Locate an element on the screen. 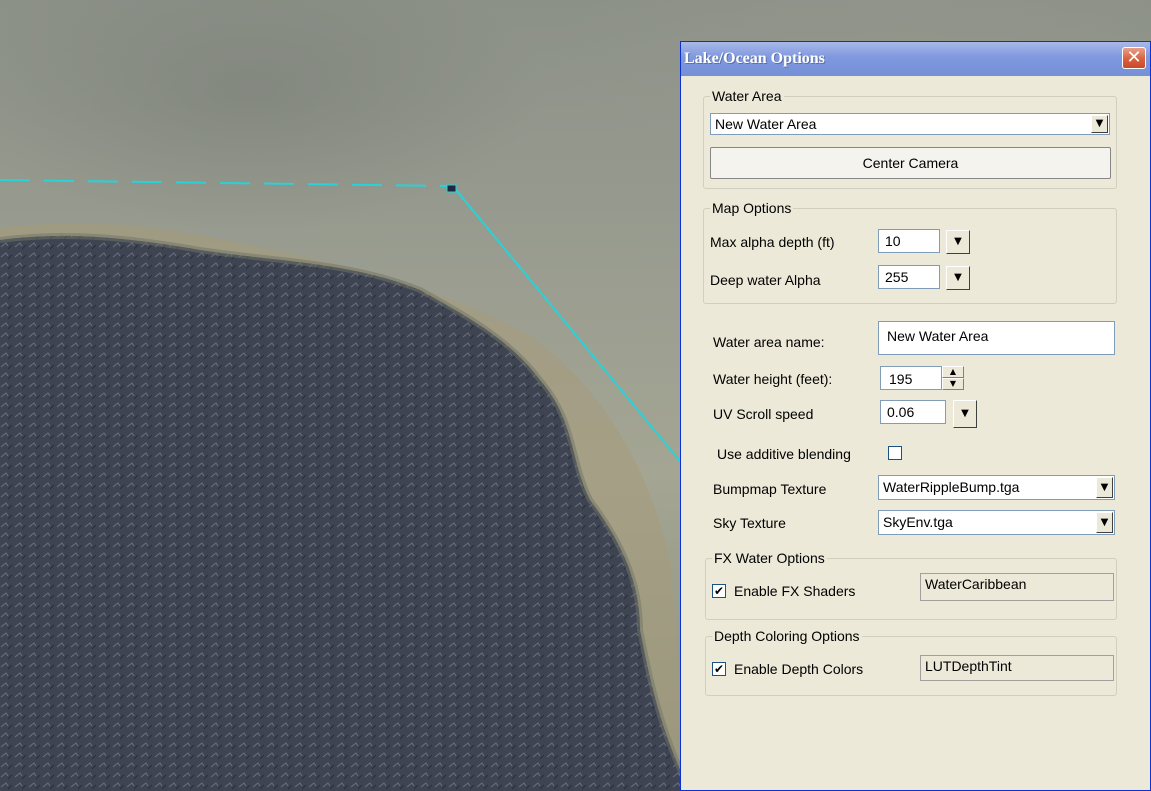 The image size is (1151, 791). water-area-name-input: New Water Area is located at coordinates (996, 338).